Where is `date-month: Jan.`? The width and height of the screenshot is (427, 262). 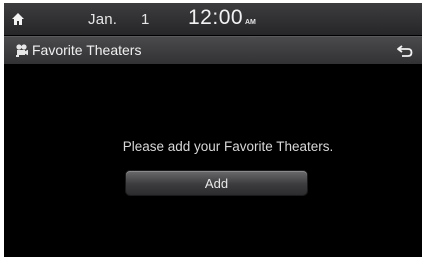 date-month: Jan. is located at coordinates (103, 19).